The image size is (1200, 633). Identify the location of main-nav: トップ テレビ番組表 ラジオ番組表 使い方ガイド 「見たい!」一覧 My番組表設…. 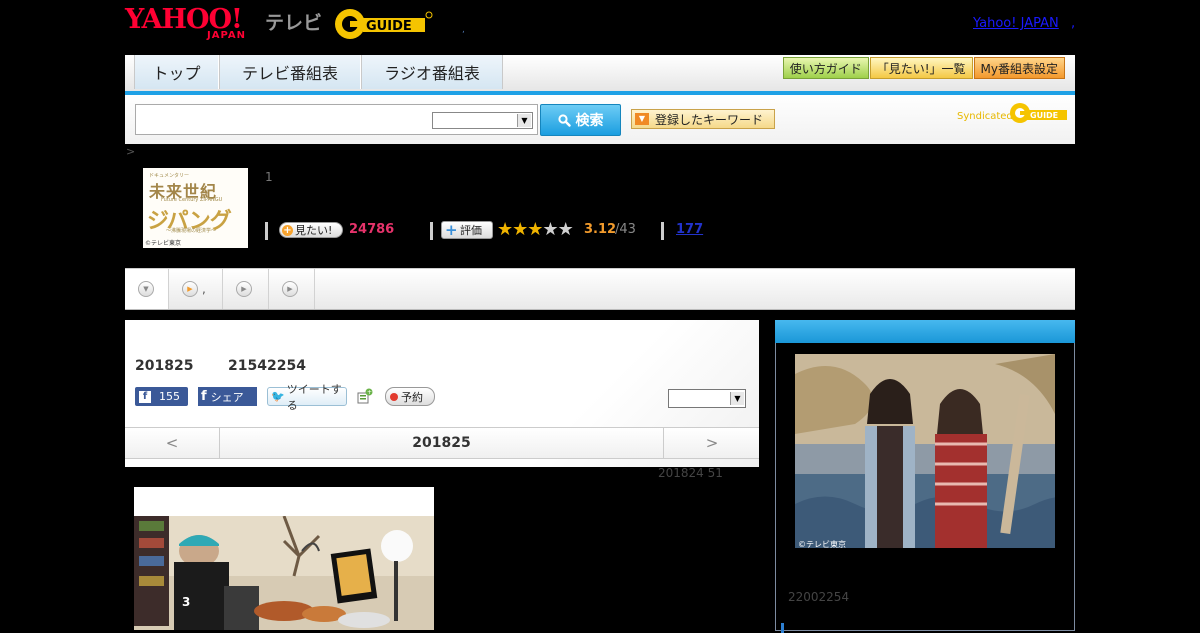
(600, 75).